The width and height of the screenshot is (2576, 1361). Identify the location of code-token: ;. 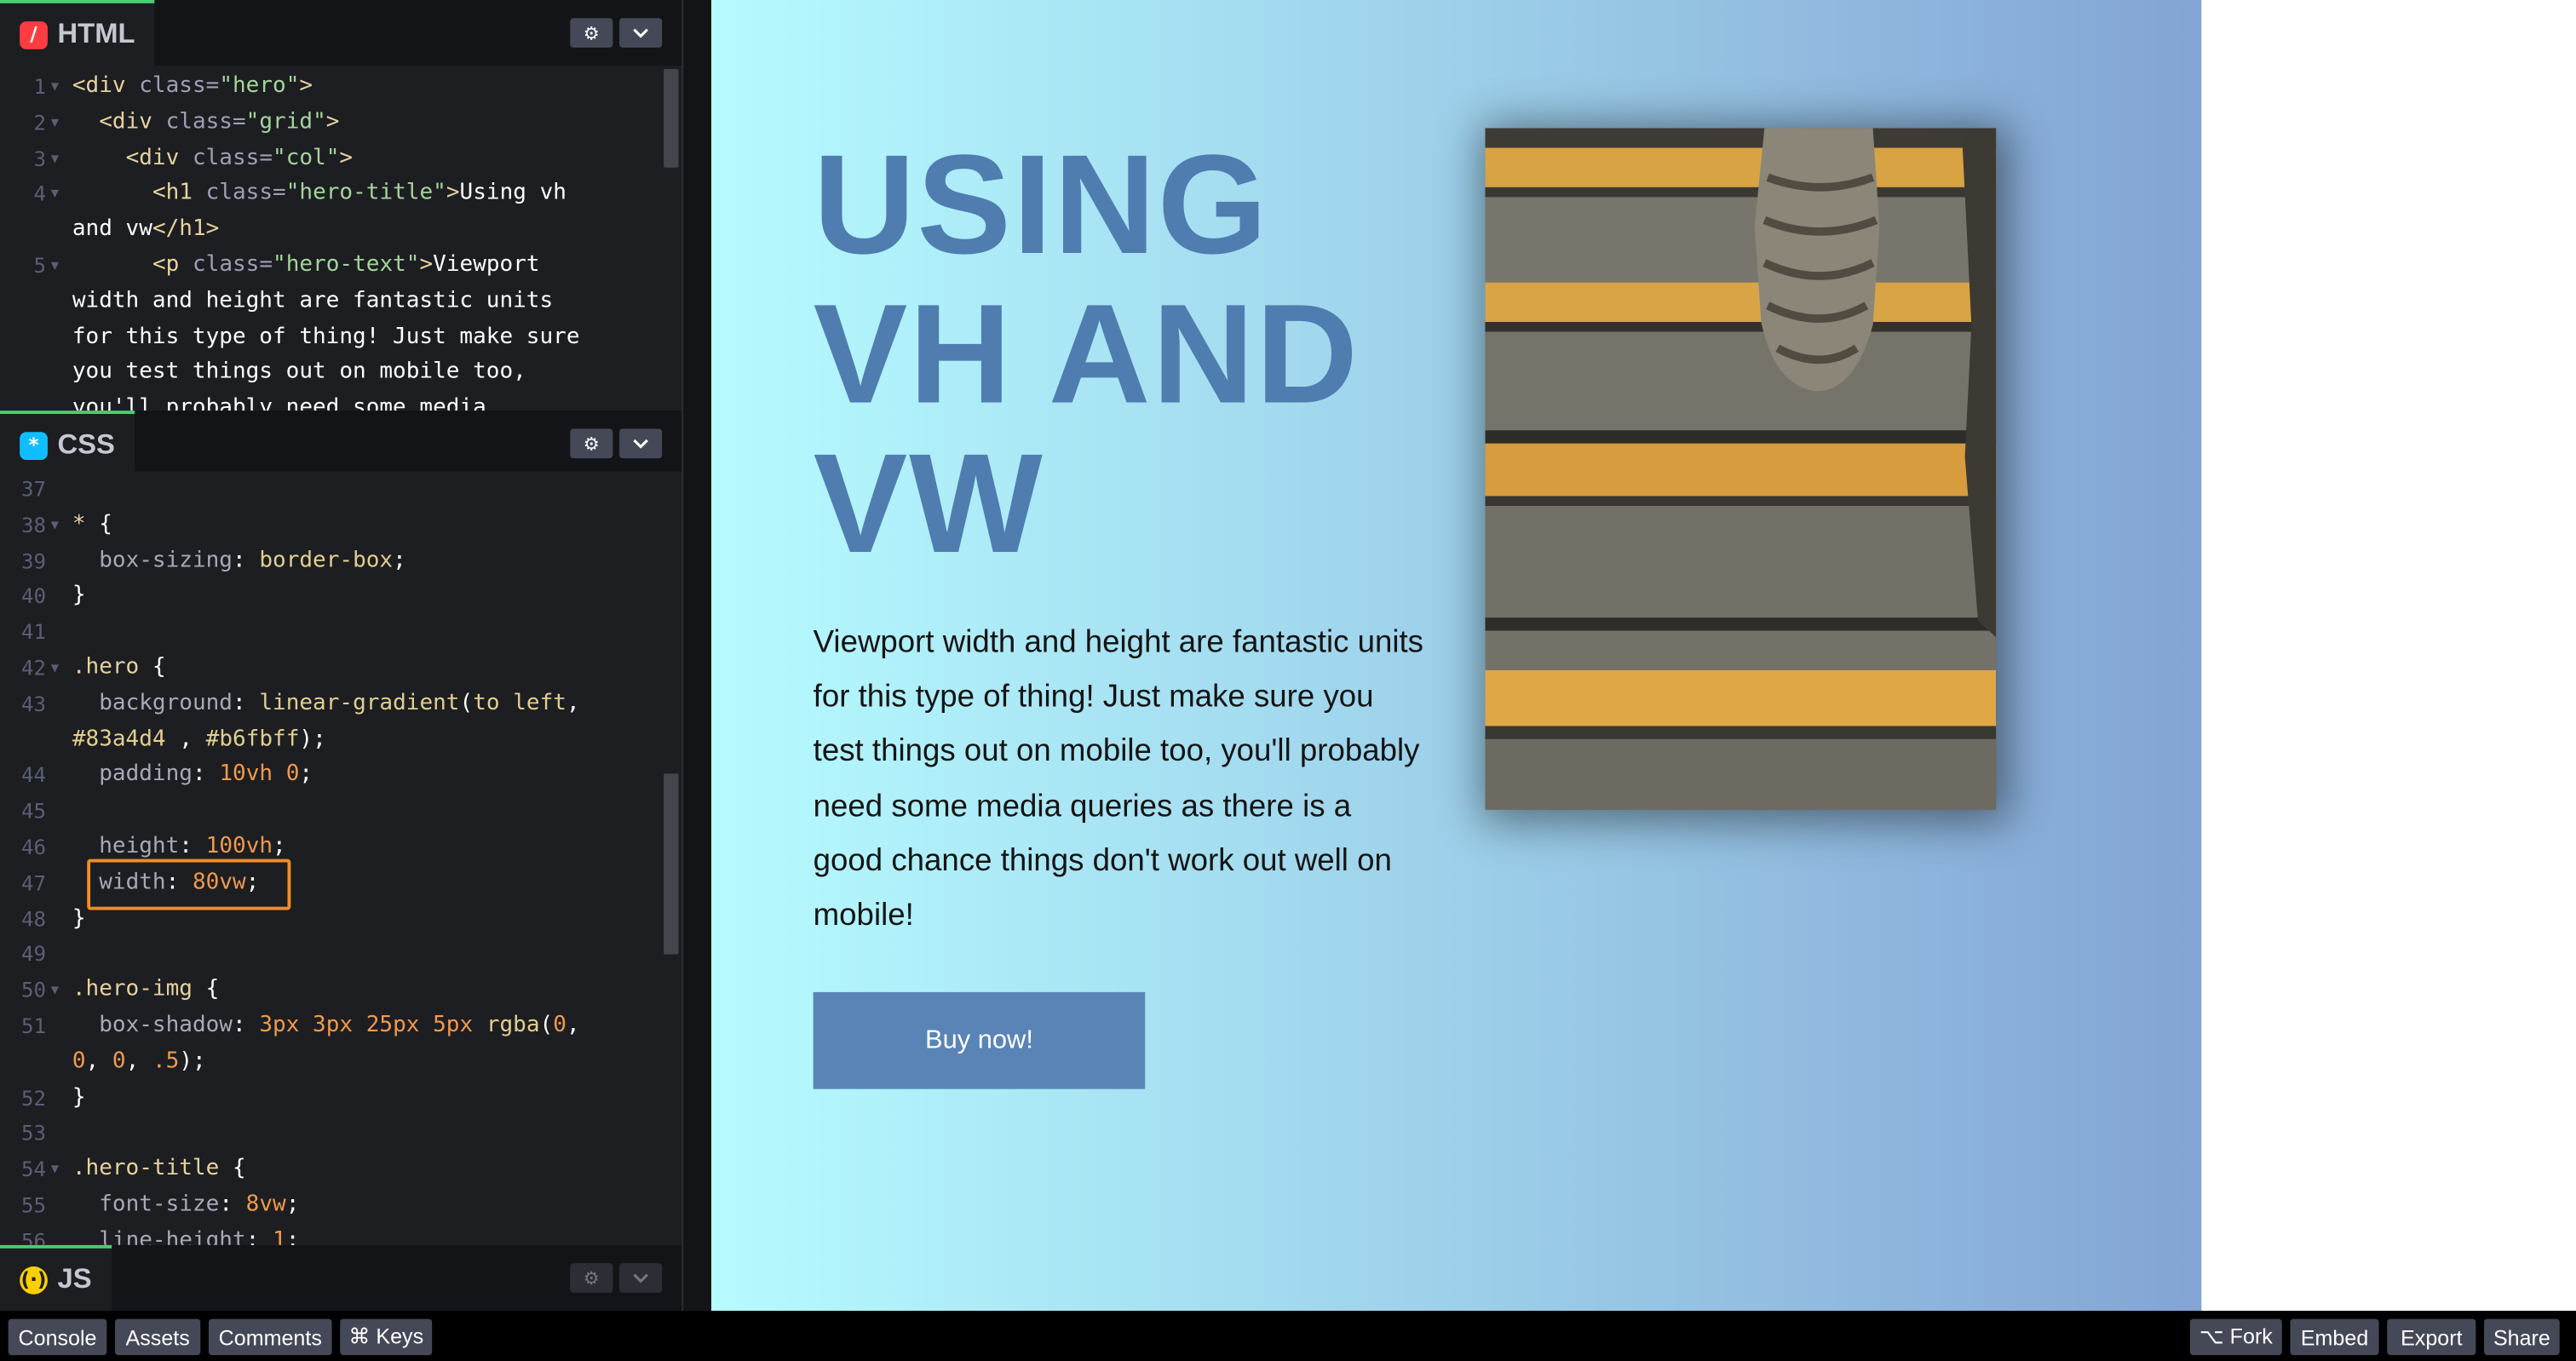
(279, 845).